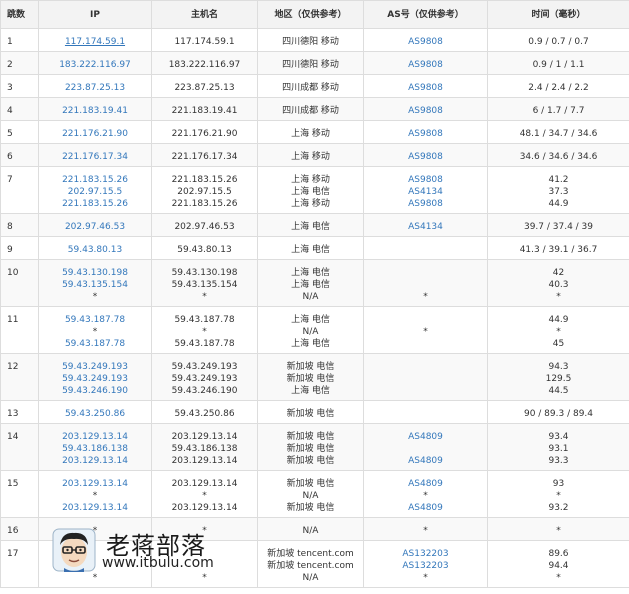 Image resolution: width=629 pixels, height=594 pixels. I want to click on ip-link: 221.183.19.41, so click(95, 111).